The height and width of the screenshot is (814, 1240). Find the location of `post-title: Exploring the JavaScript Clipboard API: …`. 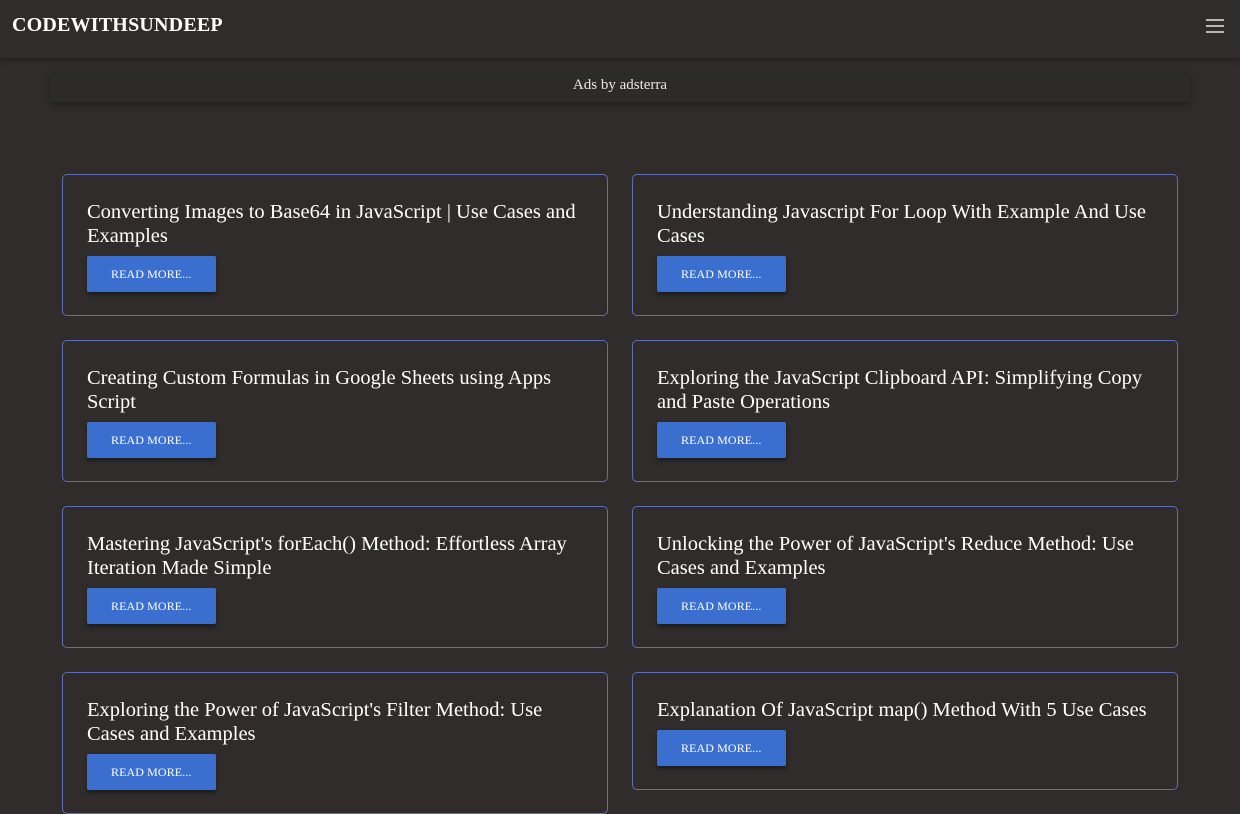

post-title: Exploring the JavaScript Clipboard API: … is located at coordinates (900, 390).